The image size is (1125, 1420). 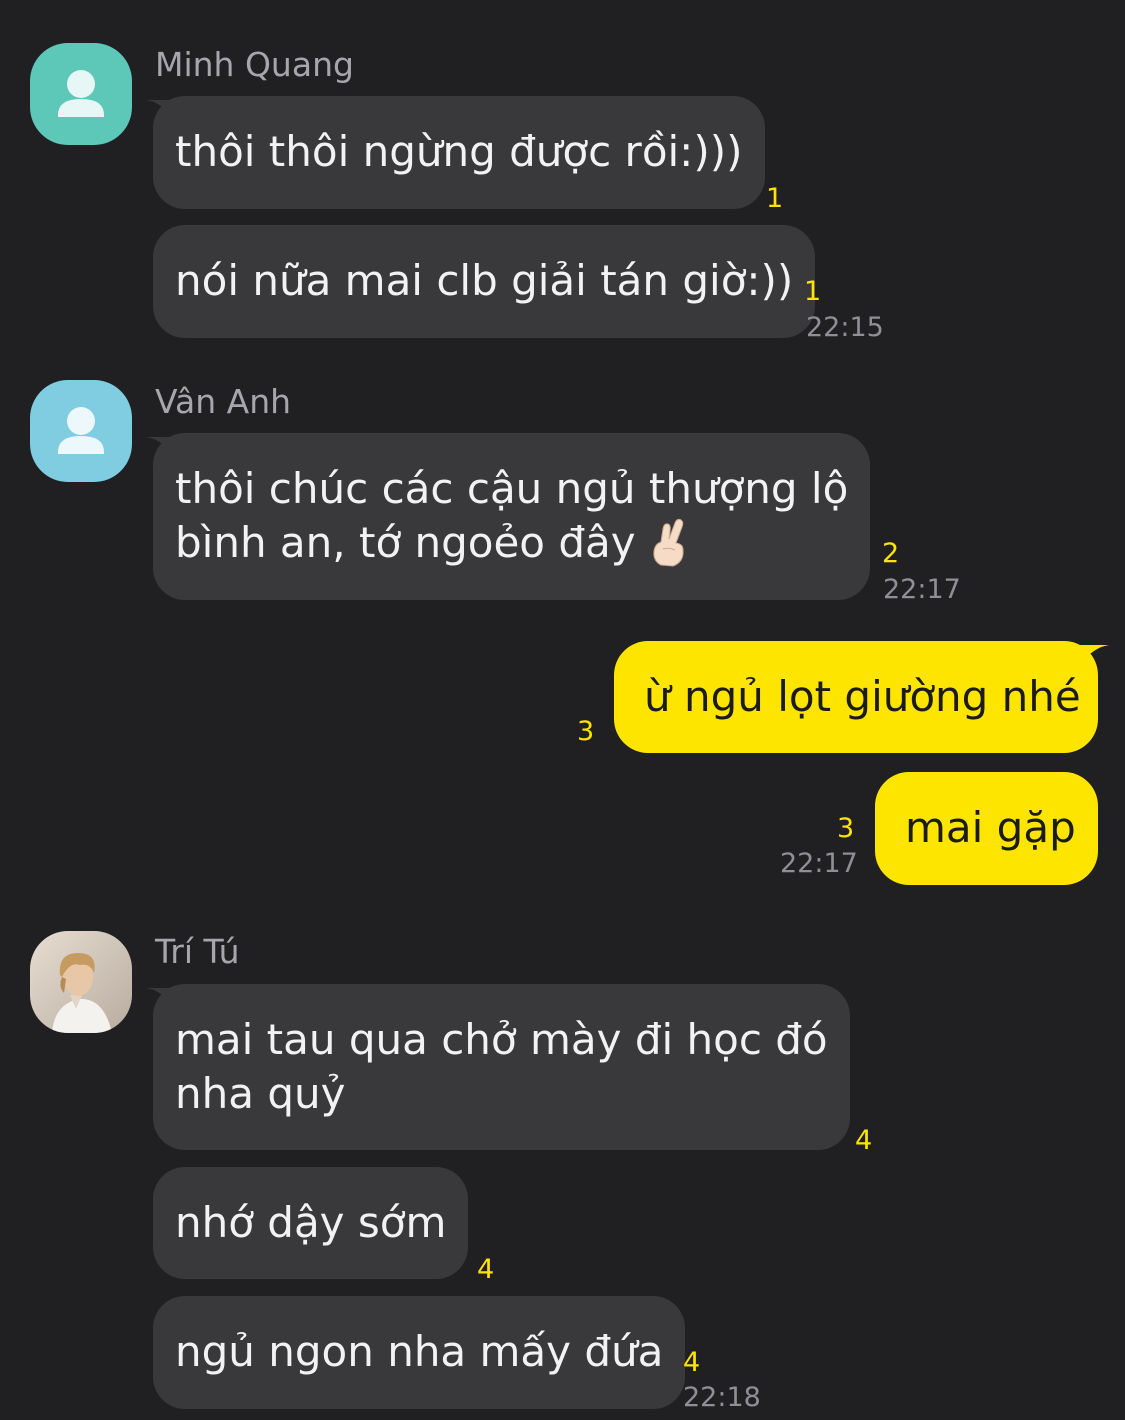 I want to click on message-text-line: bình an, tớ ngoẻo đây, so click(x=405, y=542).